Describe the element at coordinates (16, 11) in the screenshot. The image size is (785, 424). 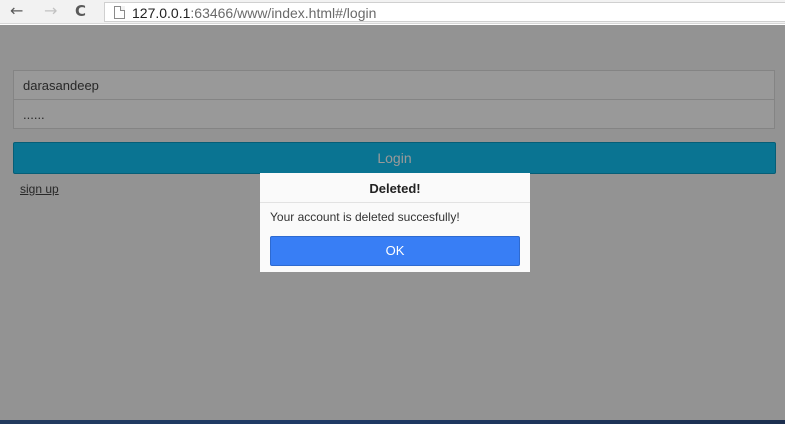
I see `back-arrow-icon: ←` at that location.